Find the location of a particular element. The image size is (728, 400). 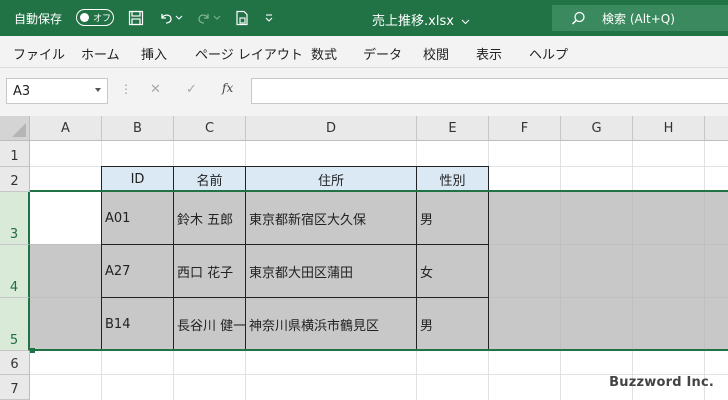

formula-input is located at coordinates (489, 91).